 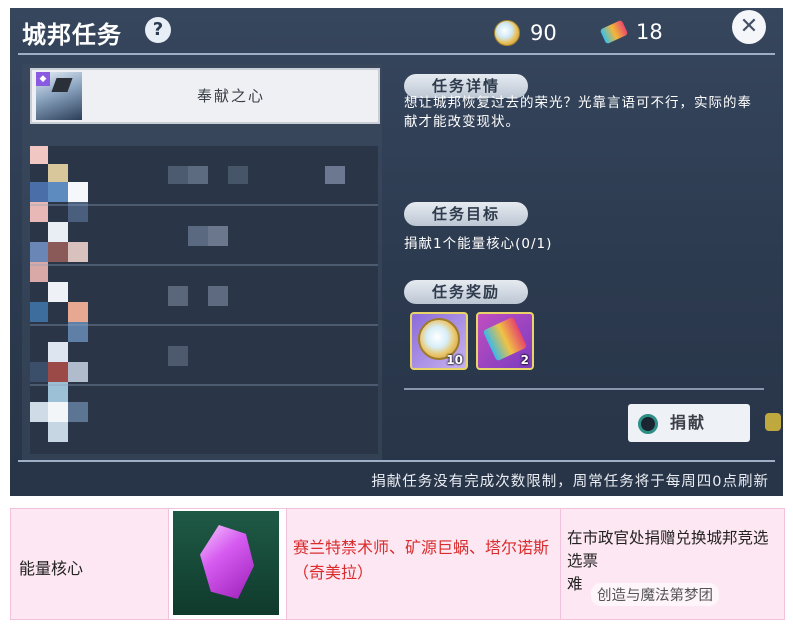 I want to click on ticket-counter: 18, so click(x=631, y=32).